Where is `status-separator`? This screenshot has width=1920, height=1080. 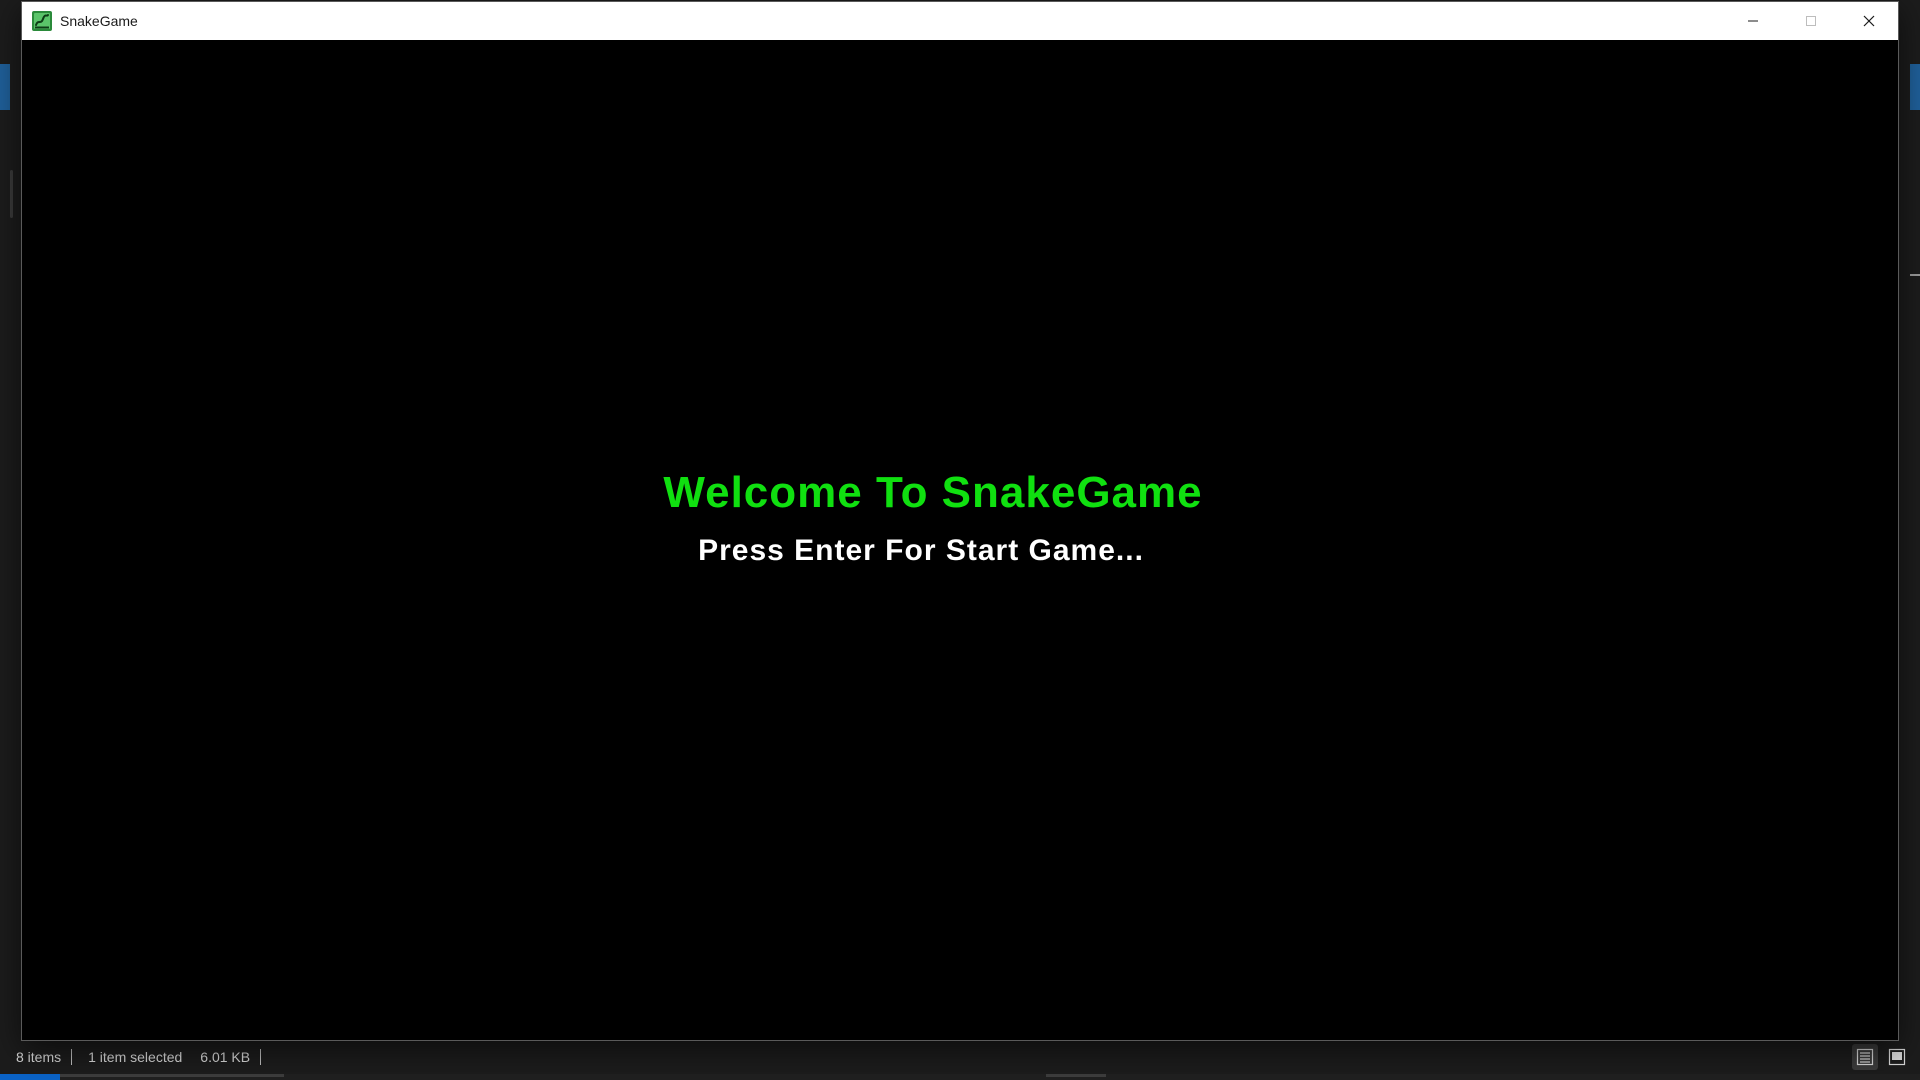 status-separator is located at coordinates (261, 1057).